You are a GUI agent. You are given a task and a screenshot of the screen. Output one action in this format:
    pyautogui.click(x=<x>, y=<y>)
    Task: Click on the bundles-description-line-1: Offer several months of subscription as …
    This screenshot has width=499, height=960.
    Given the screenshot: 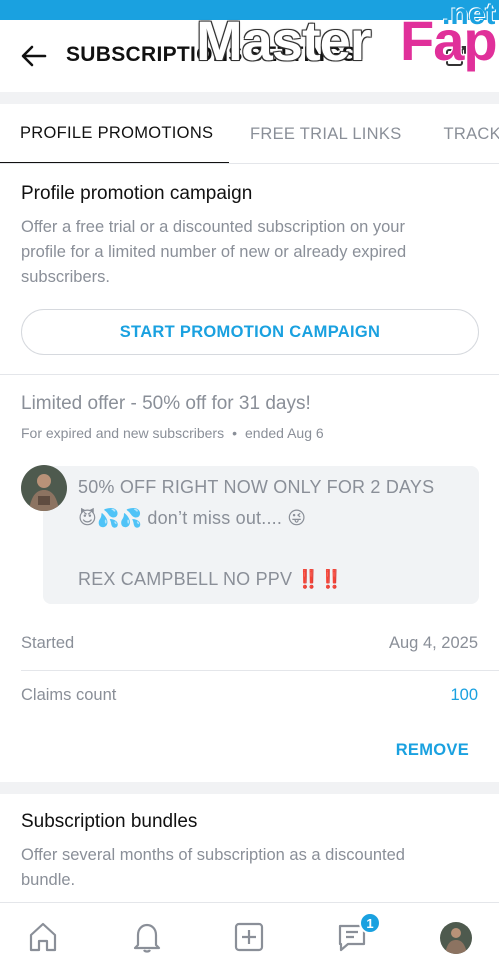 What is the action you would take?
    pyautogui.click(x=213, y=855)
    